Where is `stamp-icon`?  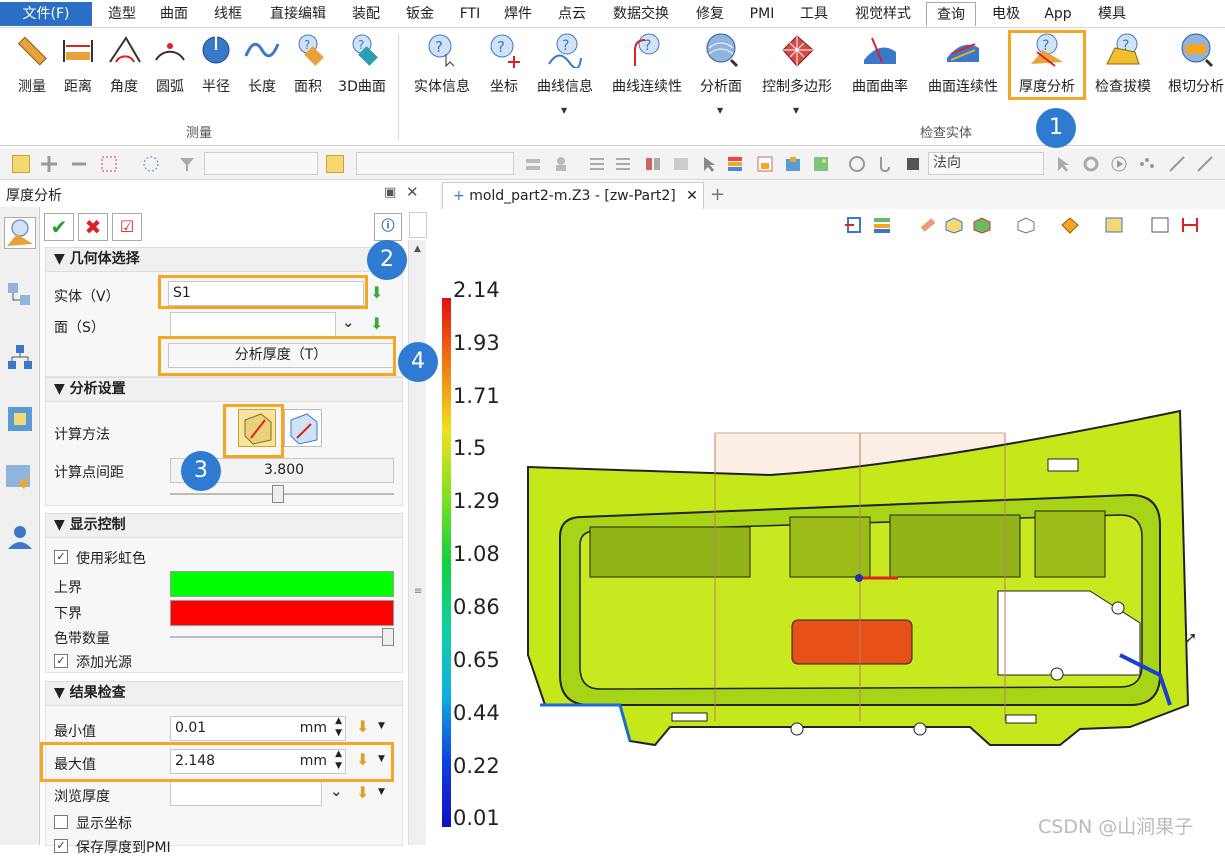
stamp-icon is located at coordinates (561, 164).